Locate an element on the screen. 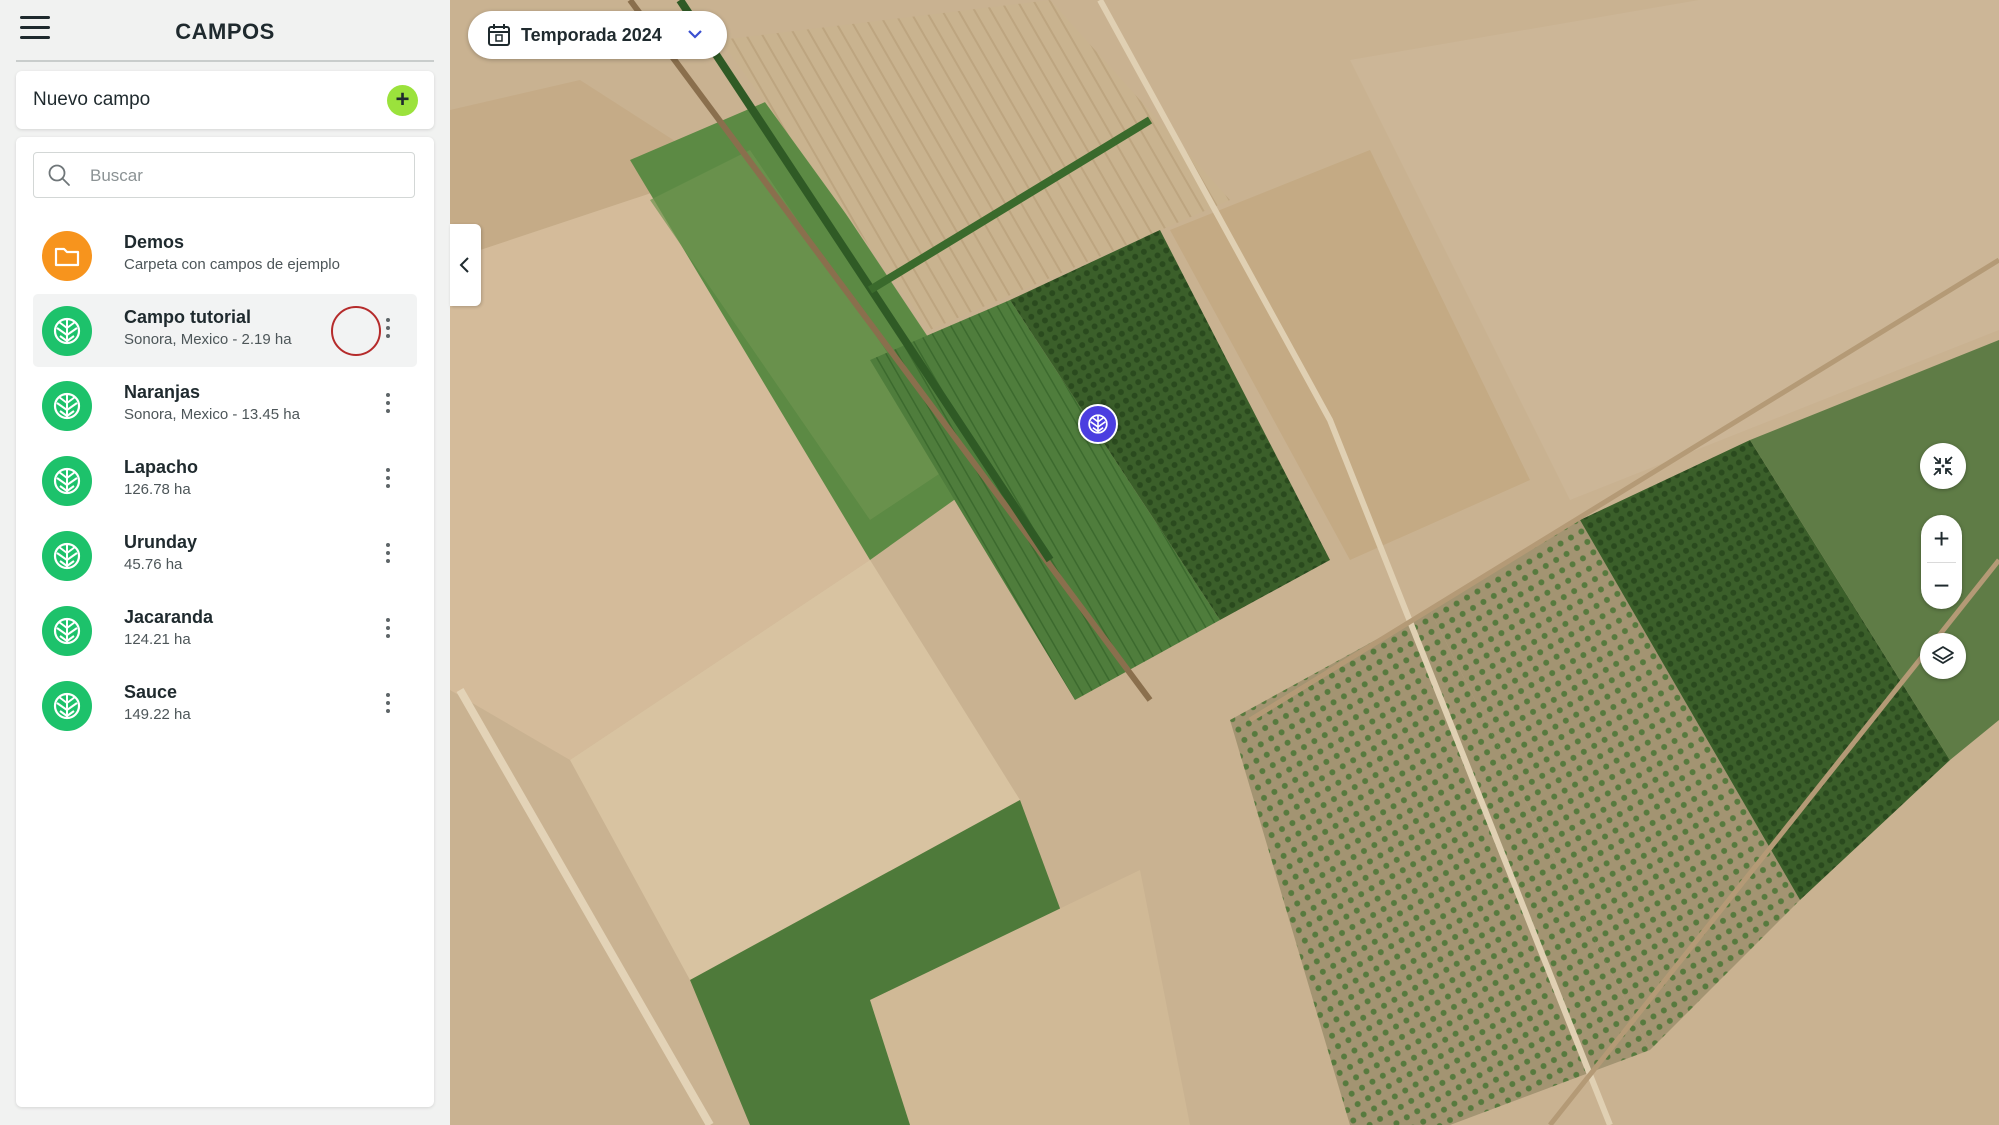 The image size is (1999, 1125). list-item-urunday: Urunday 45.76 ha is located at coordinates (225, 555).